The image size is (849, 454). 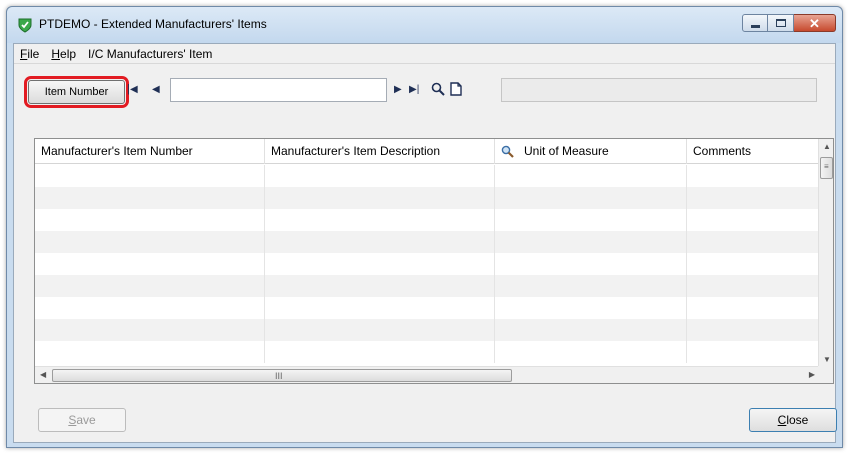 I want to click on save-button: Save, so click(x=82, y=420).